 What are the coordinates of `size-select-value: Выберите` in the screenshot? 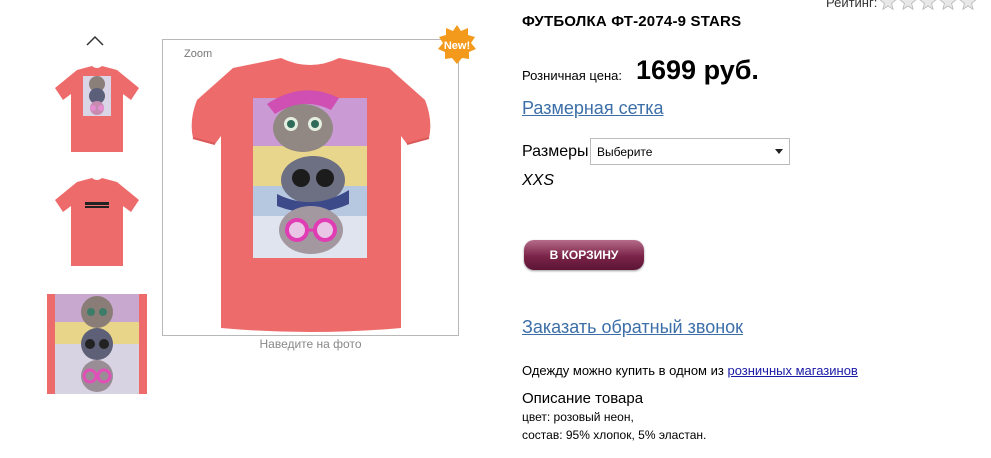 It's located at (625, 152).